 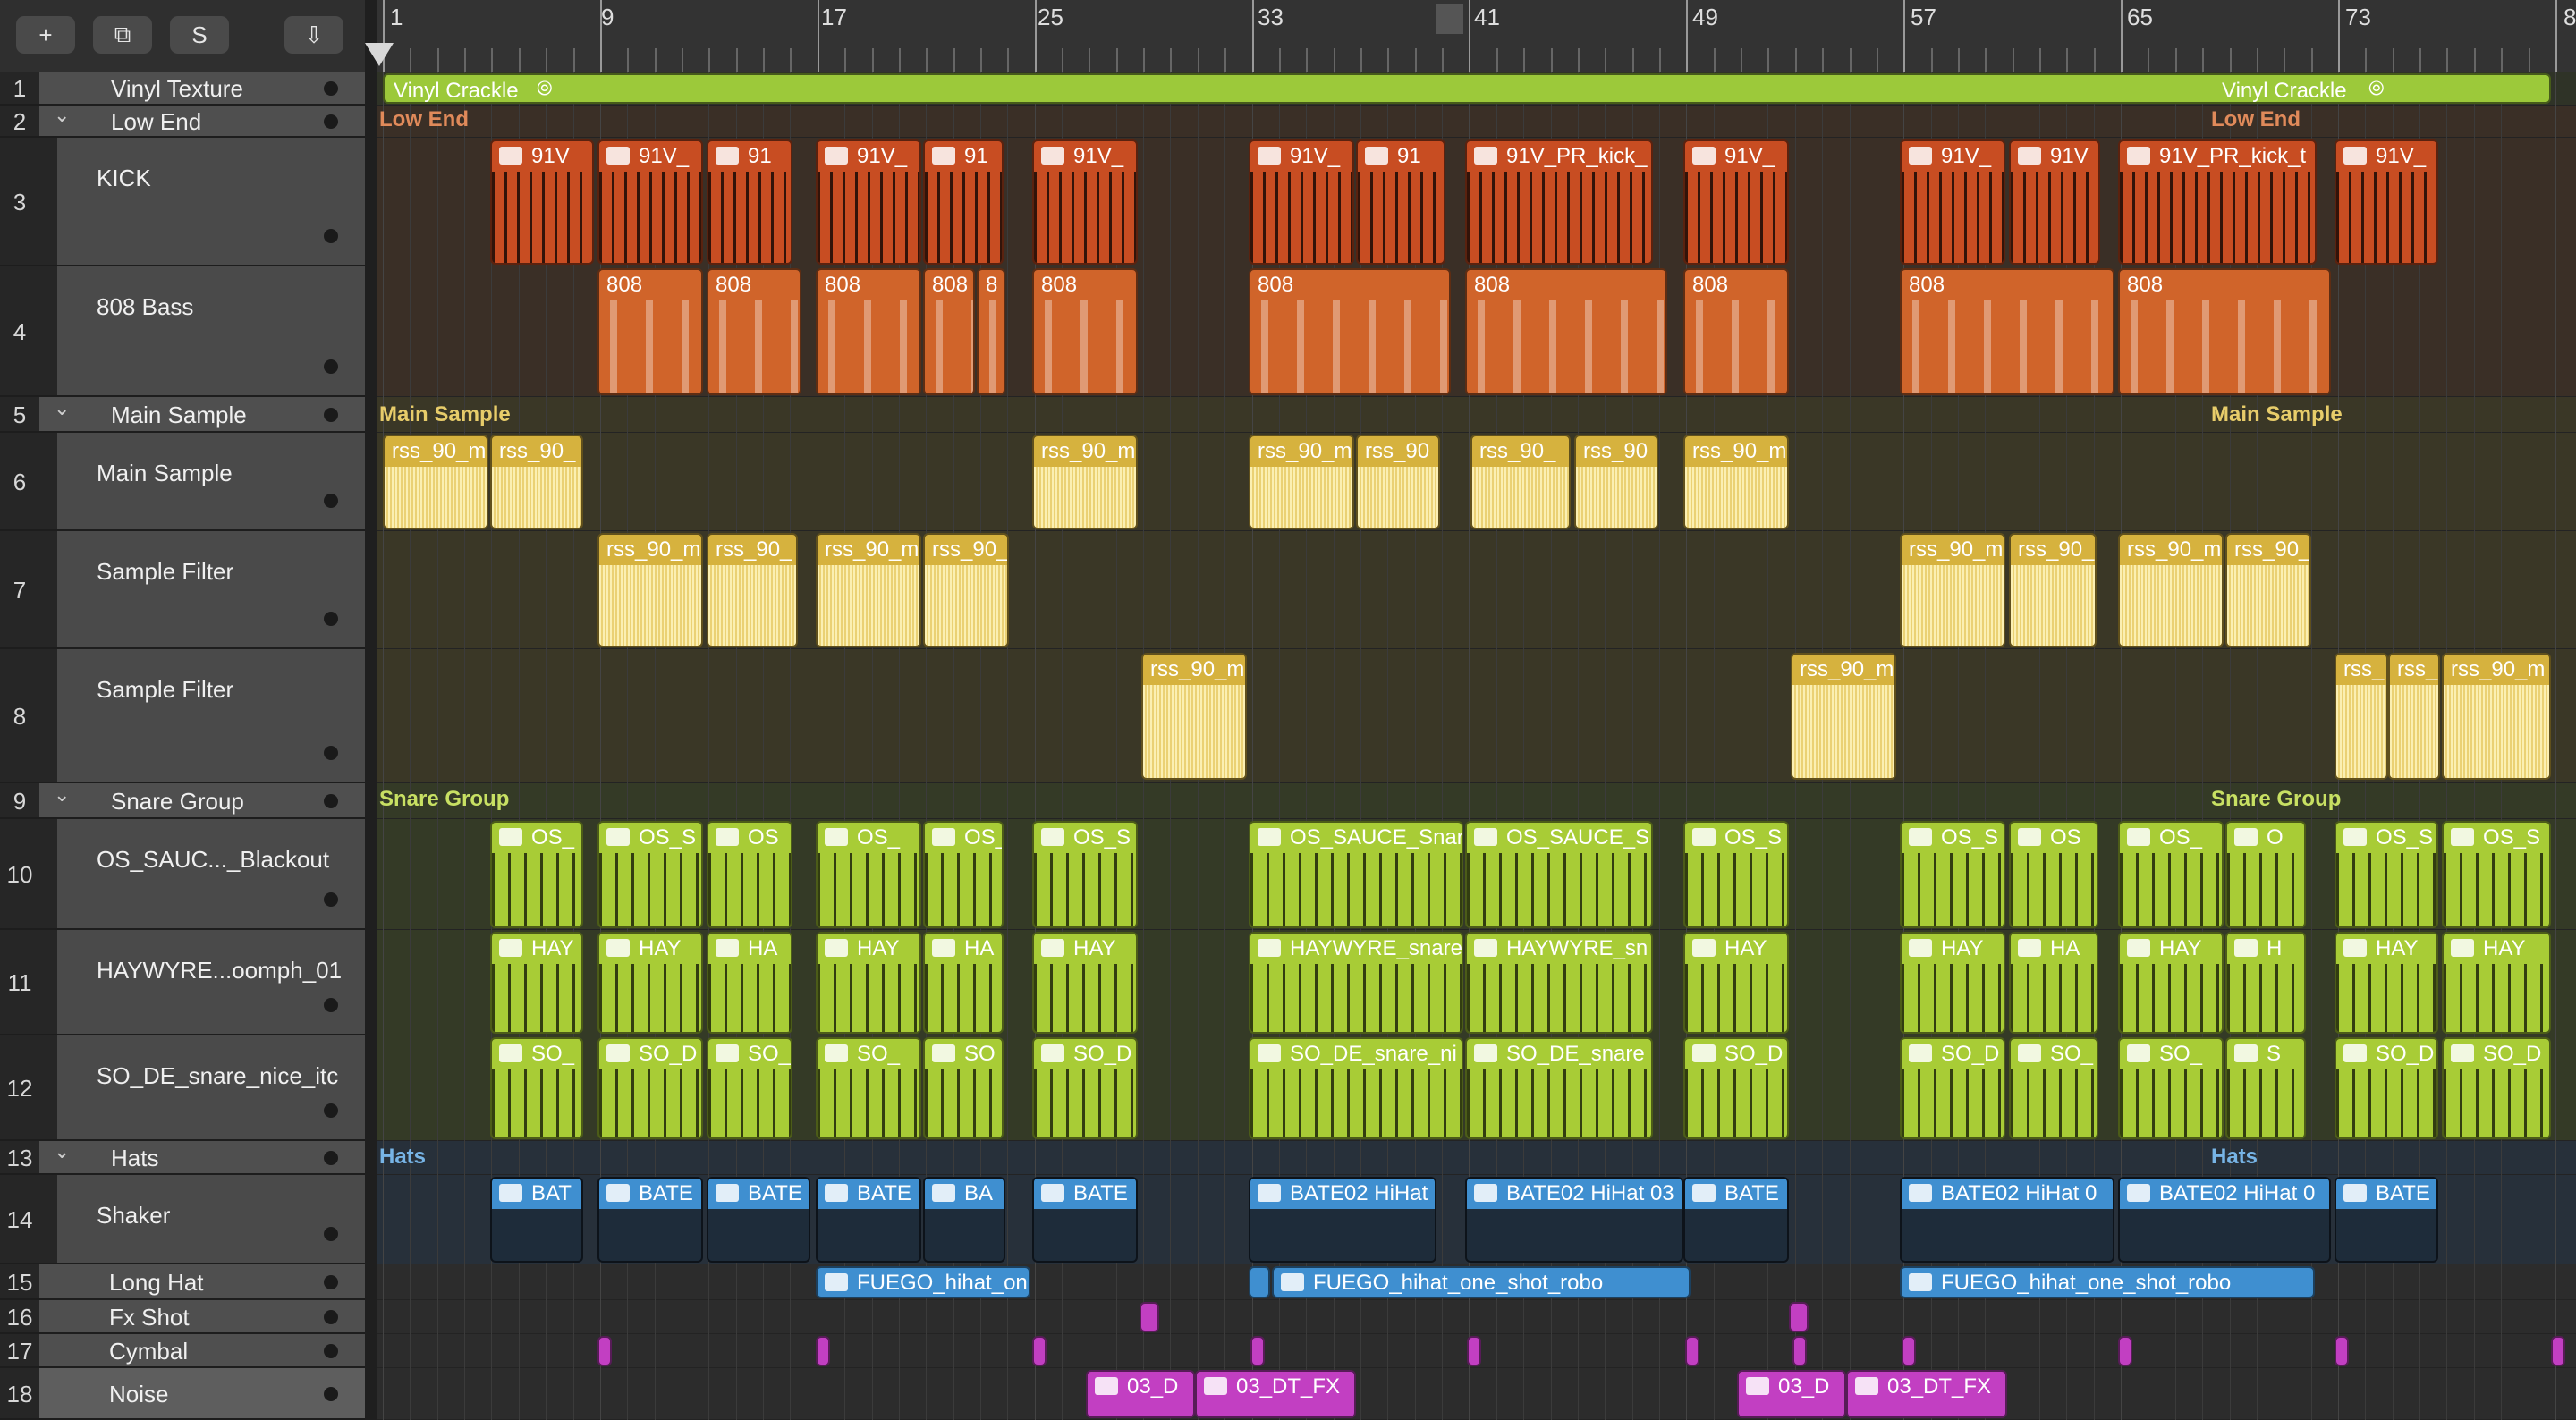 What do you see at coordinates (1520, 482) in the screenshot?
I see `main-sample-region: rss_90_` at bounding box center [1520, 482].